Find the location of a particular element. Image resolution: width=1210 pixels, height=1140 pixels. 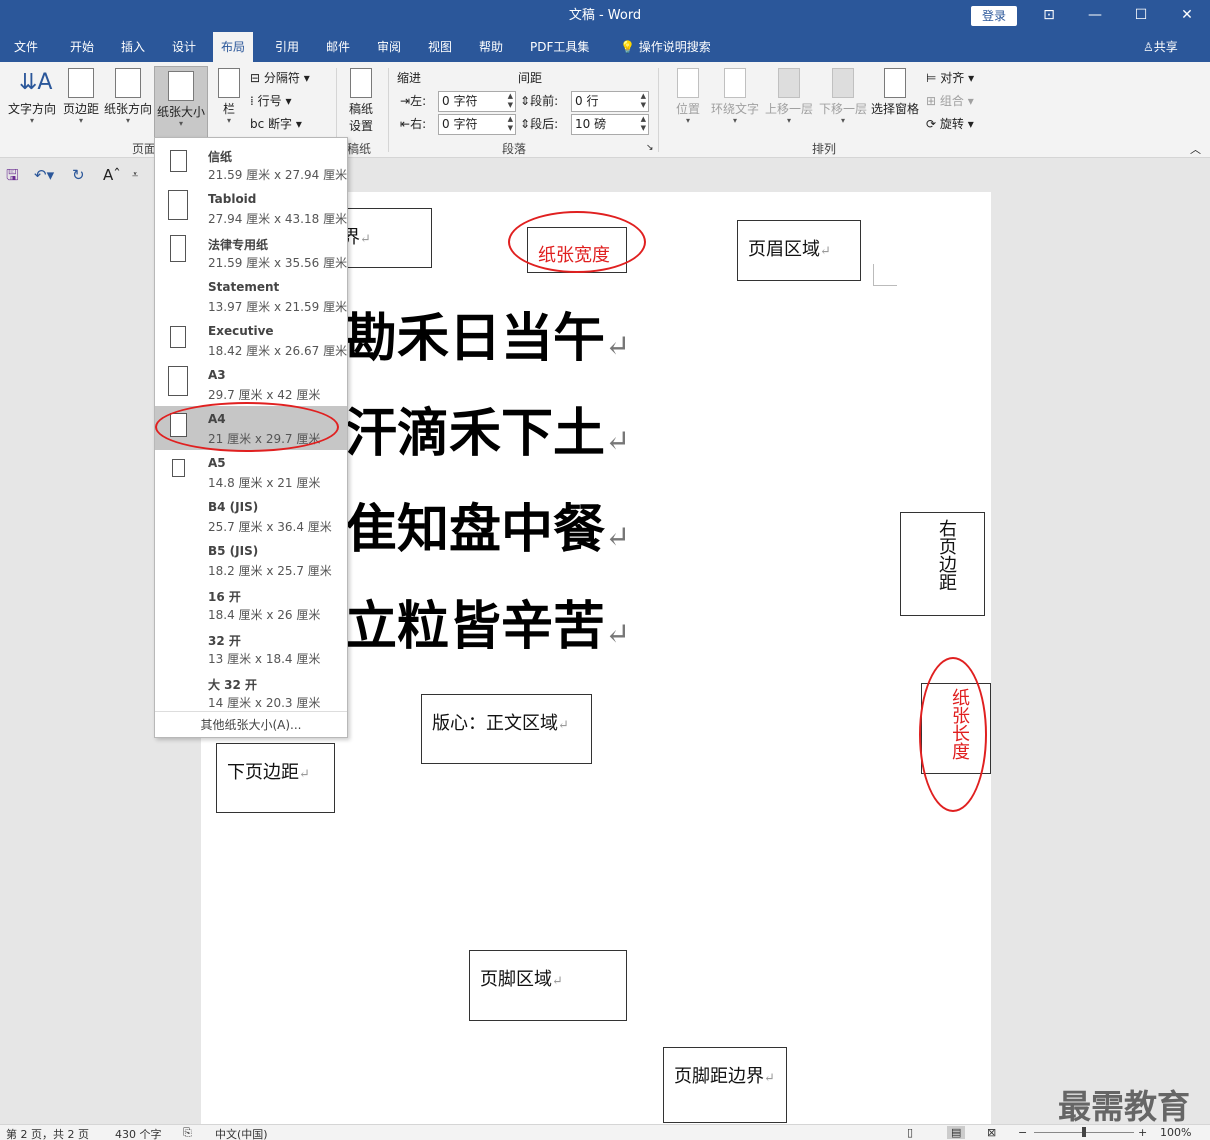

spacing-before-value: 0 行 is located at coordinates (587, 101).